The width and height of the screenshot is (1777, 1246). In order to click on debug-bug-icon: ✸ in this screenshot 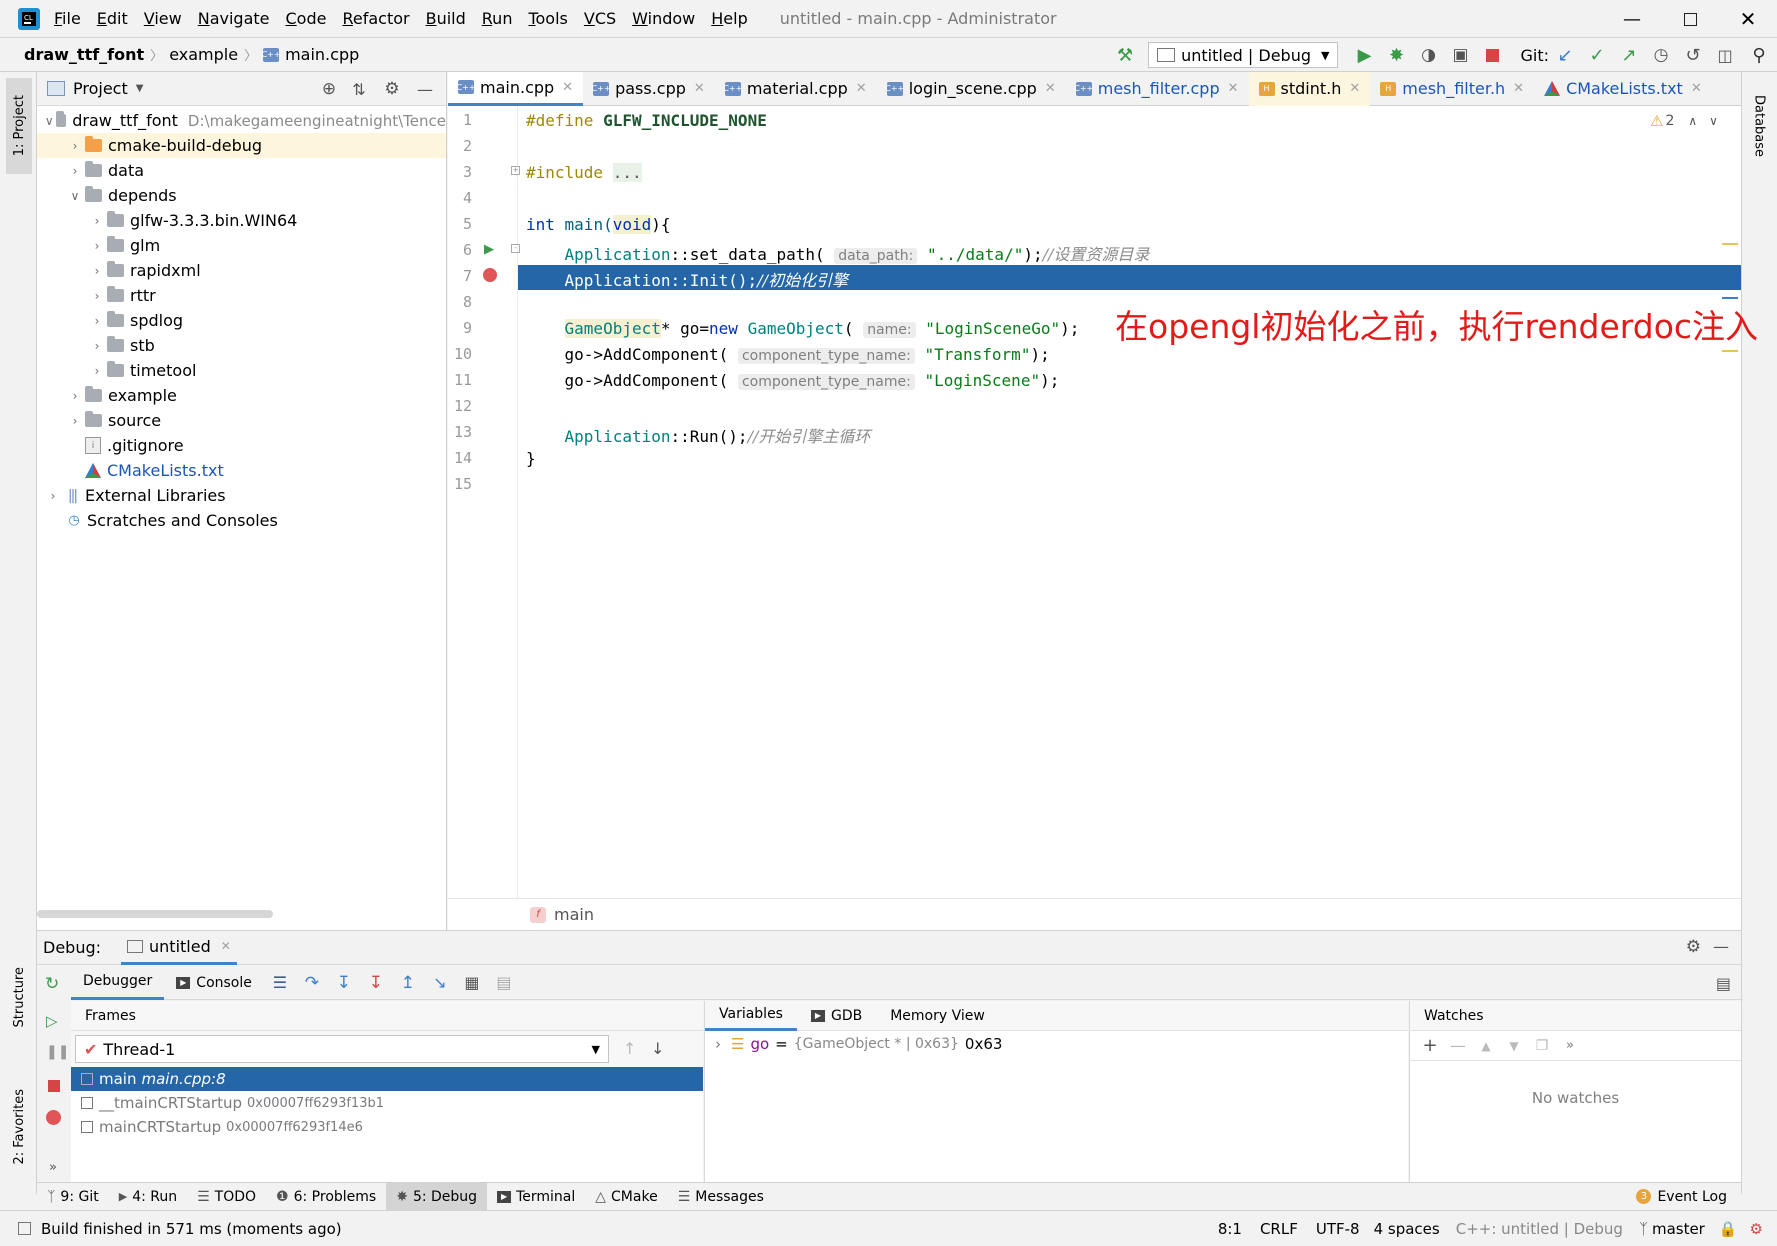, I will do `click(1396, 55)`.